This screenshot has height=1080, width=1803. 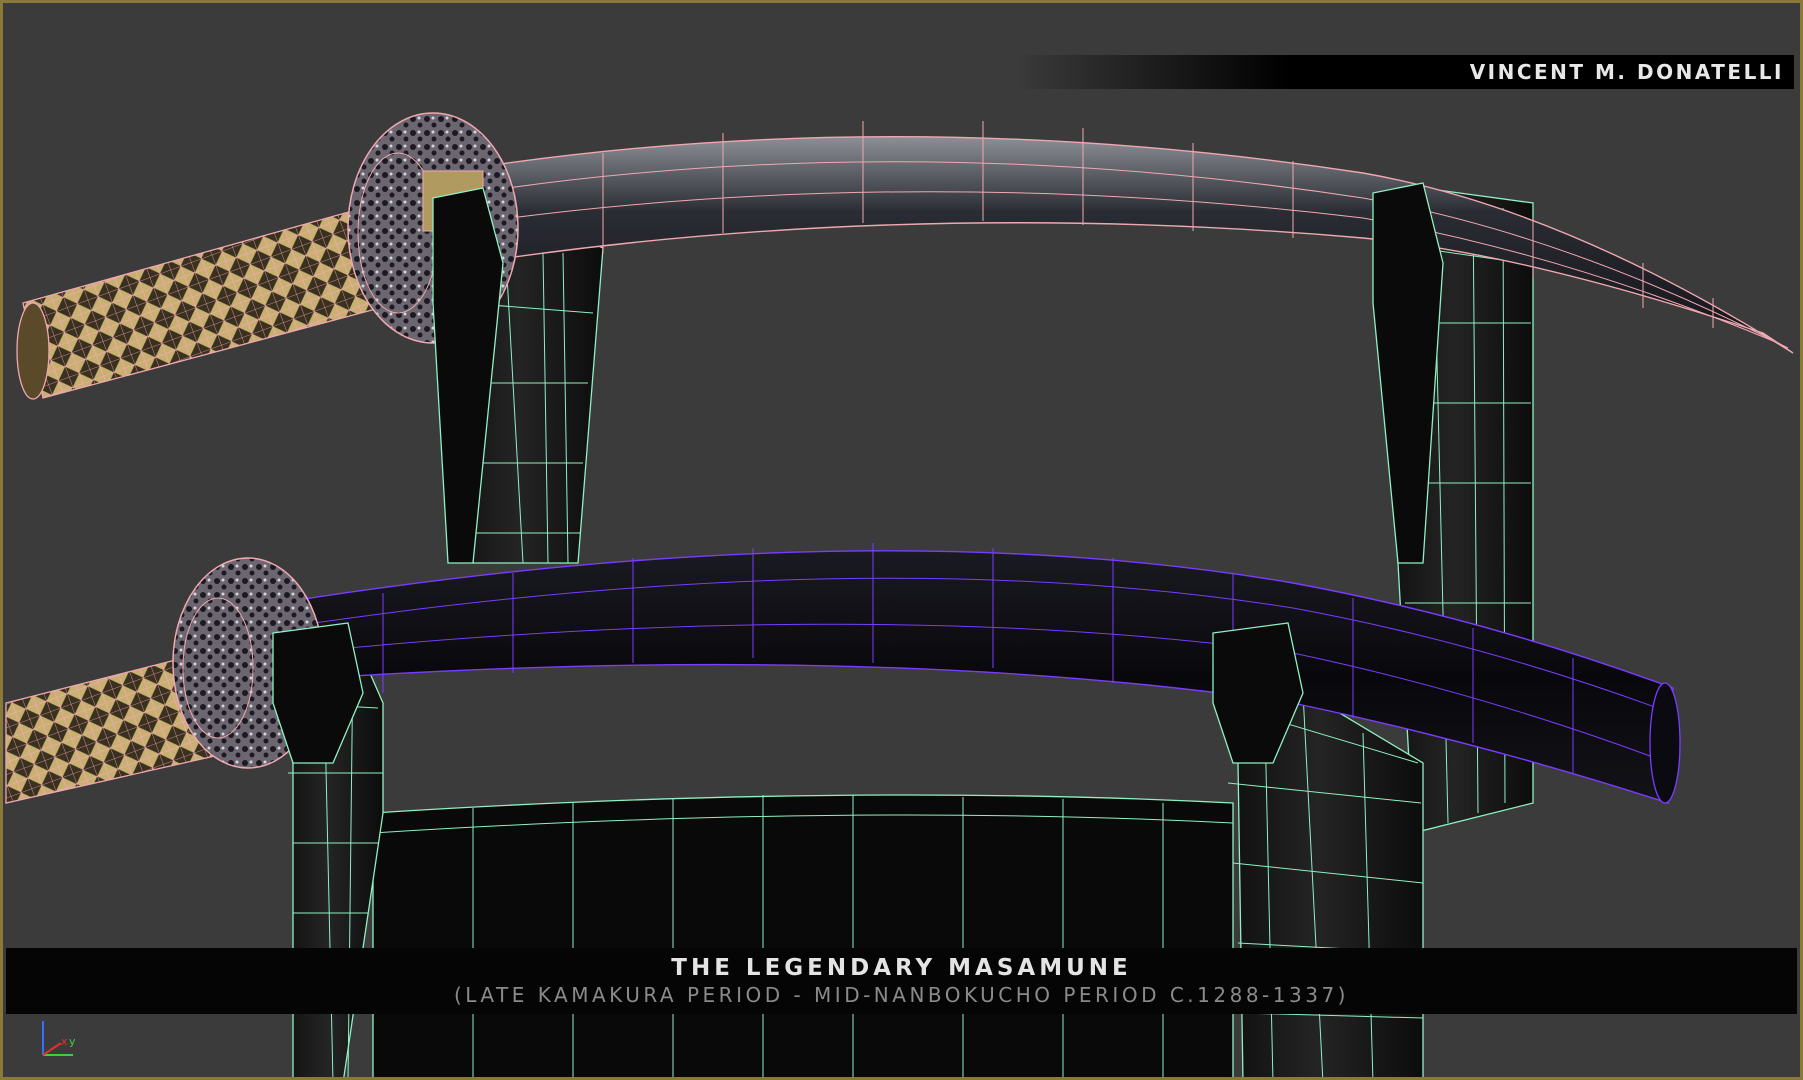 What do you see at coordinates (207, 303) in the screenshot?
I see `katana-handle` at bounding box center [207, 303].